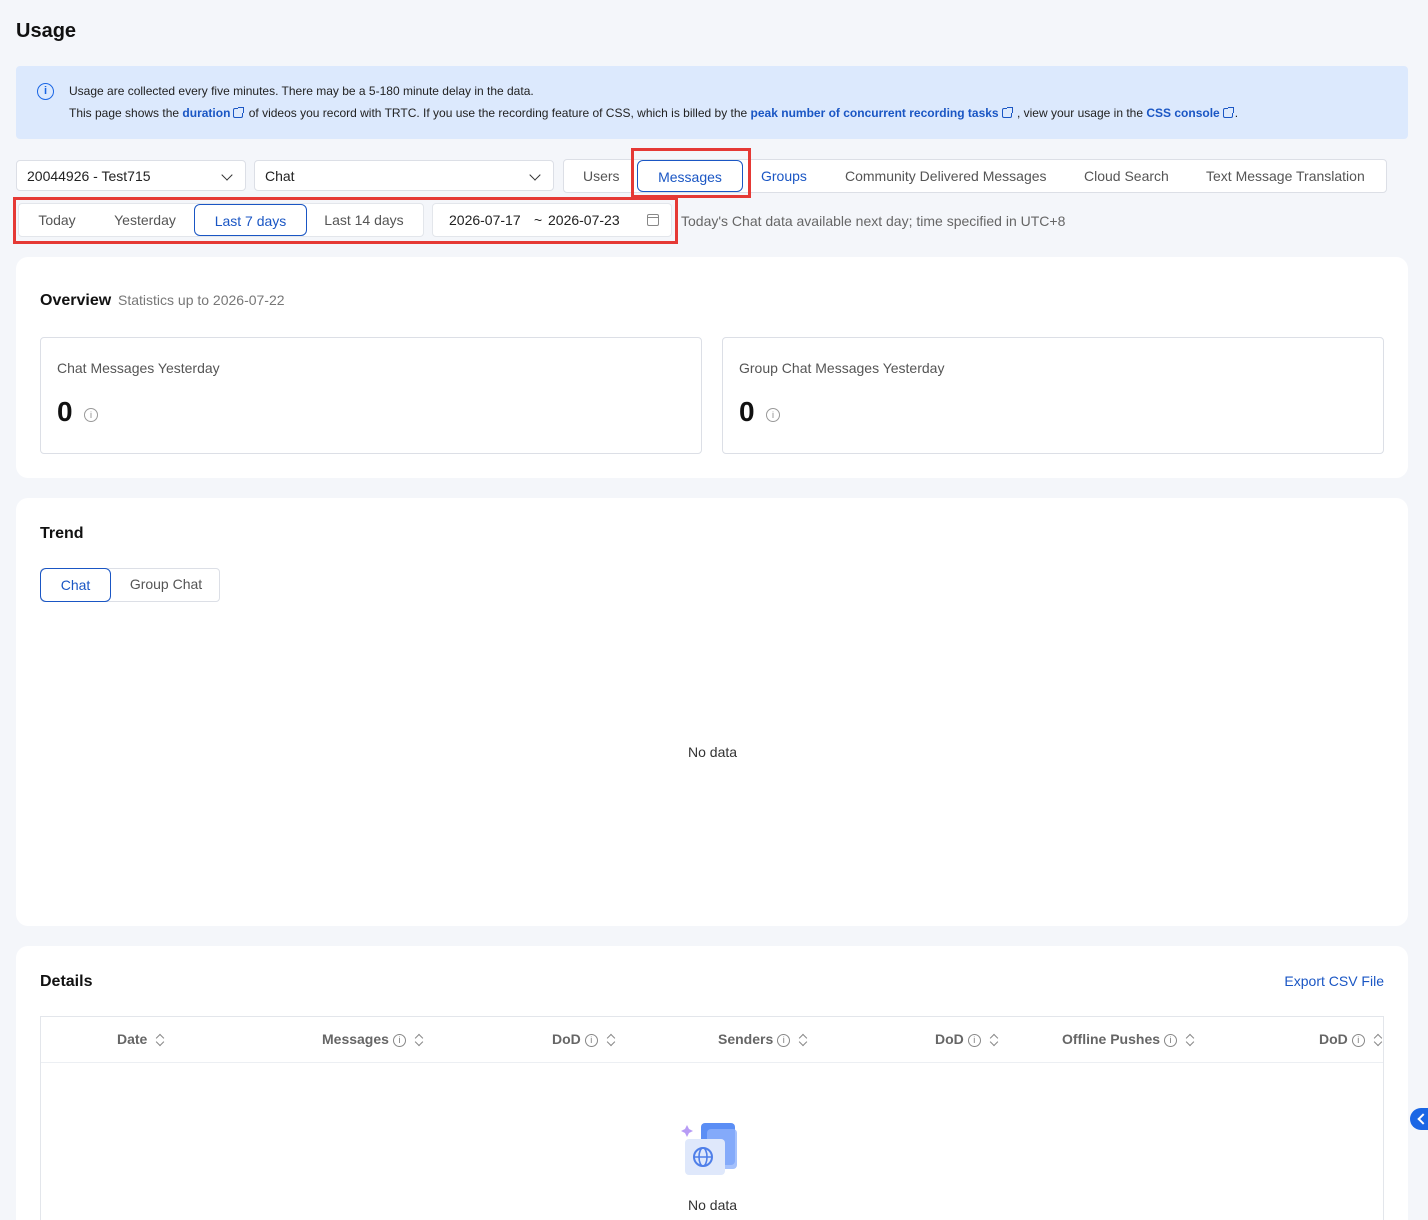  Describe the element at coordinates (713, 1205) in the screenshot. I see `details-empty-state: No data` at that location.